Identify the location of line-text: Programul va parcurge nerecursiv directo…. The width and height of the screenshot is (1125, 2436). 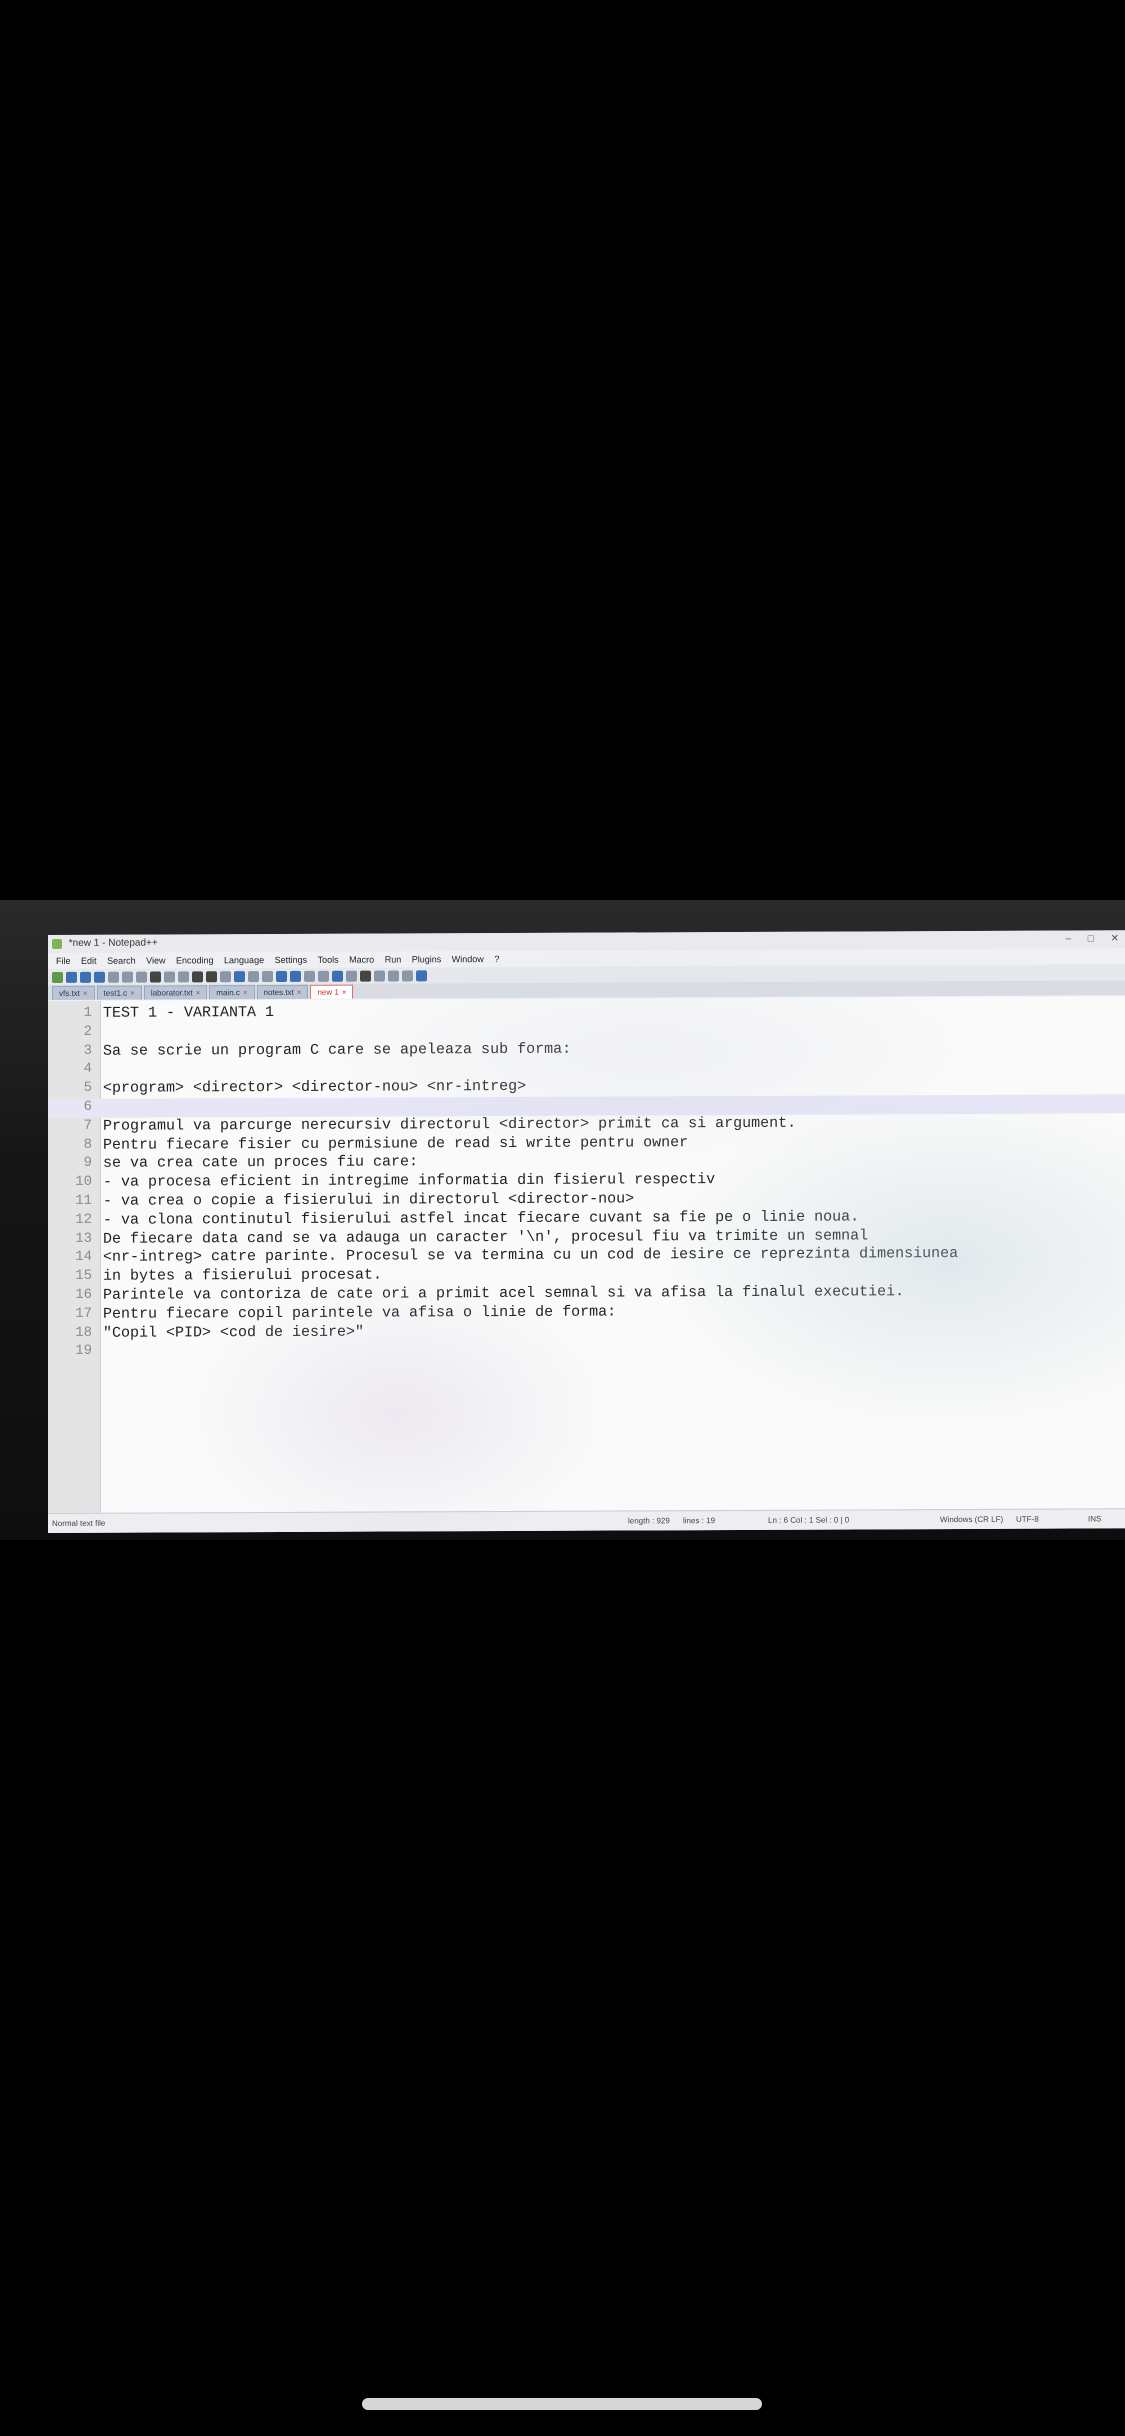
(450, 1124).